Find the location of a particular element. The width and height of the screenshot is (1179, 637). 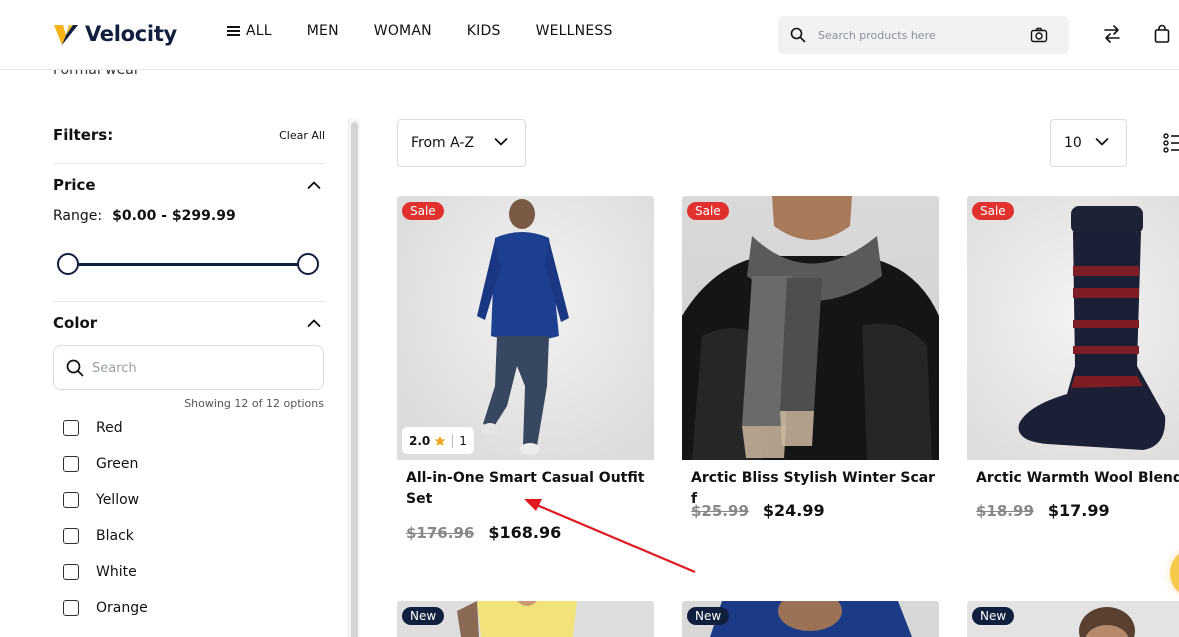

color-option-white: White is located at coordinates (100, 572).